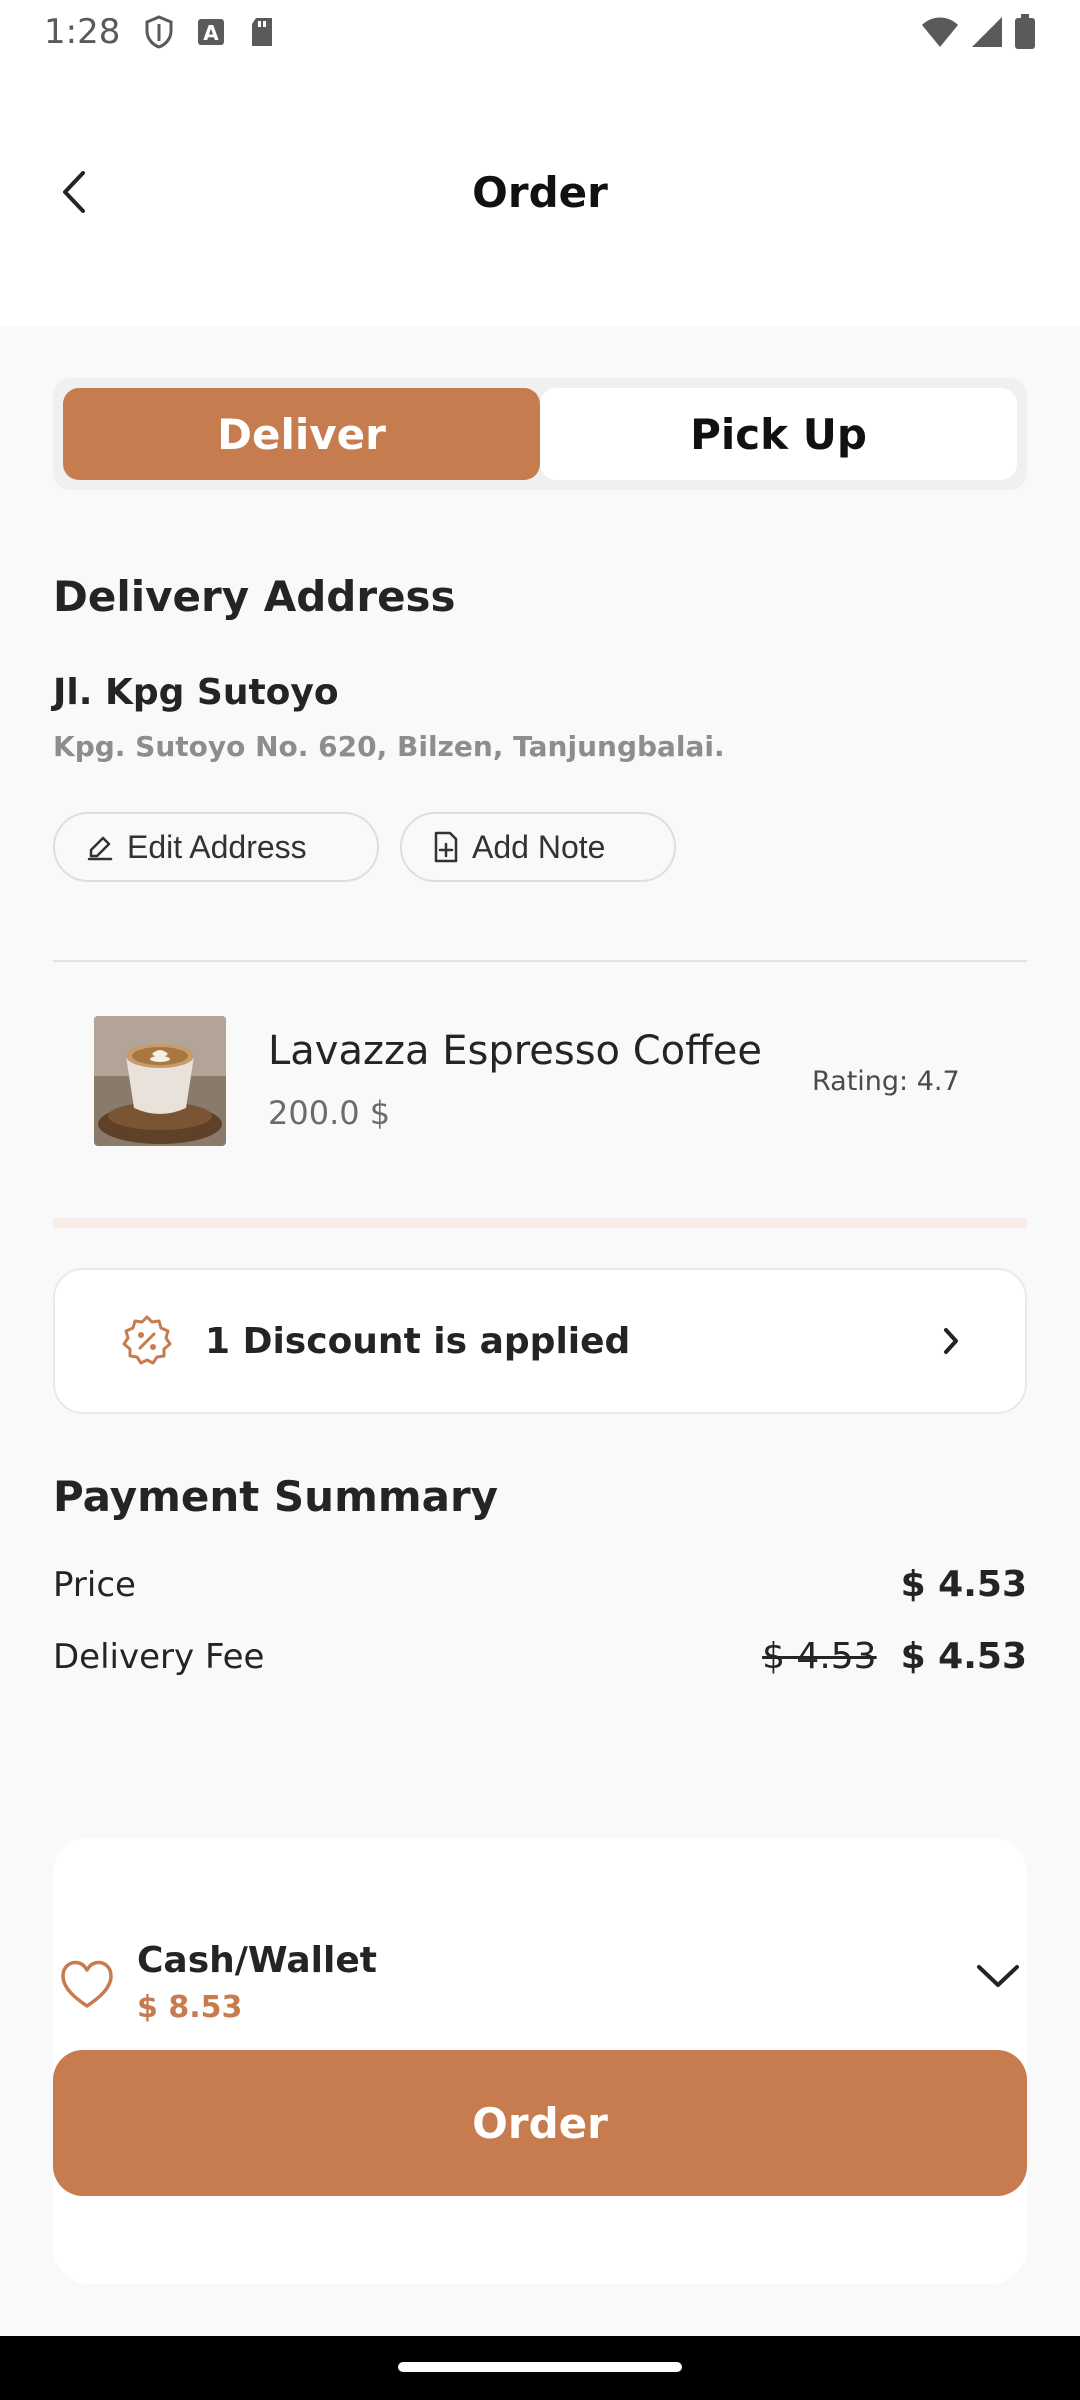  What do you see at coordinates (100, 848) in the screenshot?
I see `edit-icon` at bounding box center [100, 848].